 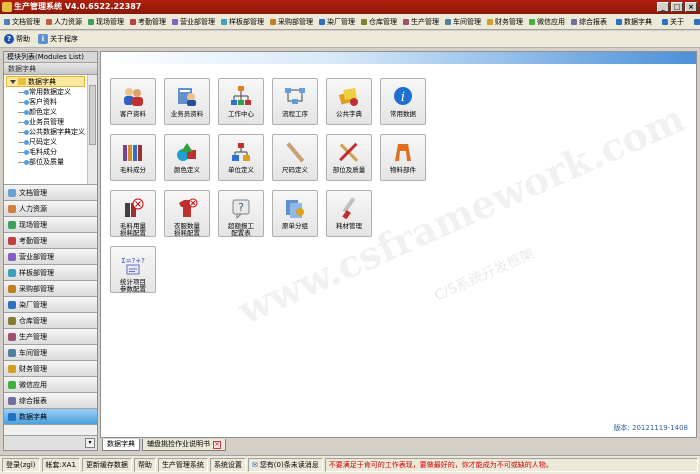 I want to click on module-tile: 工作中心, so click(x=241, y=101).